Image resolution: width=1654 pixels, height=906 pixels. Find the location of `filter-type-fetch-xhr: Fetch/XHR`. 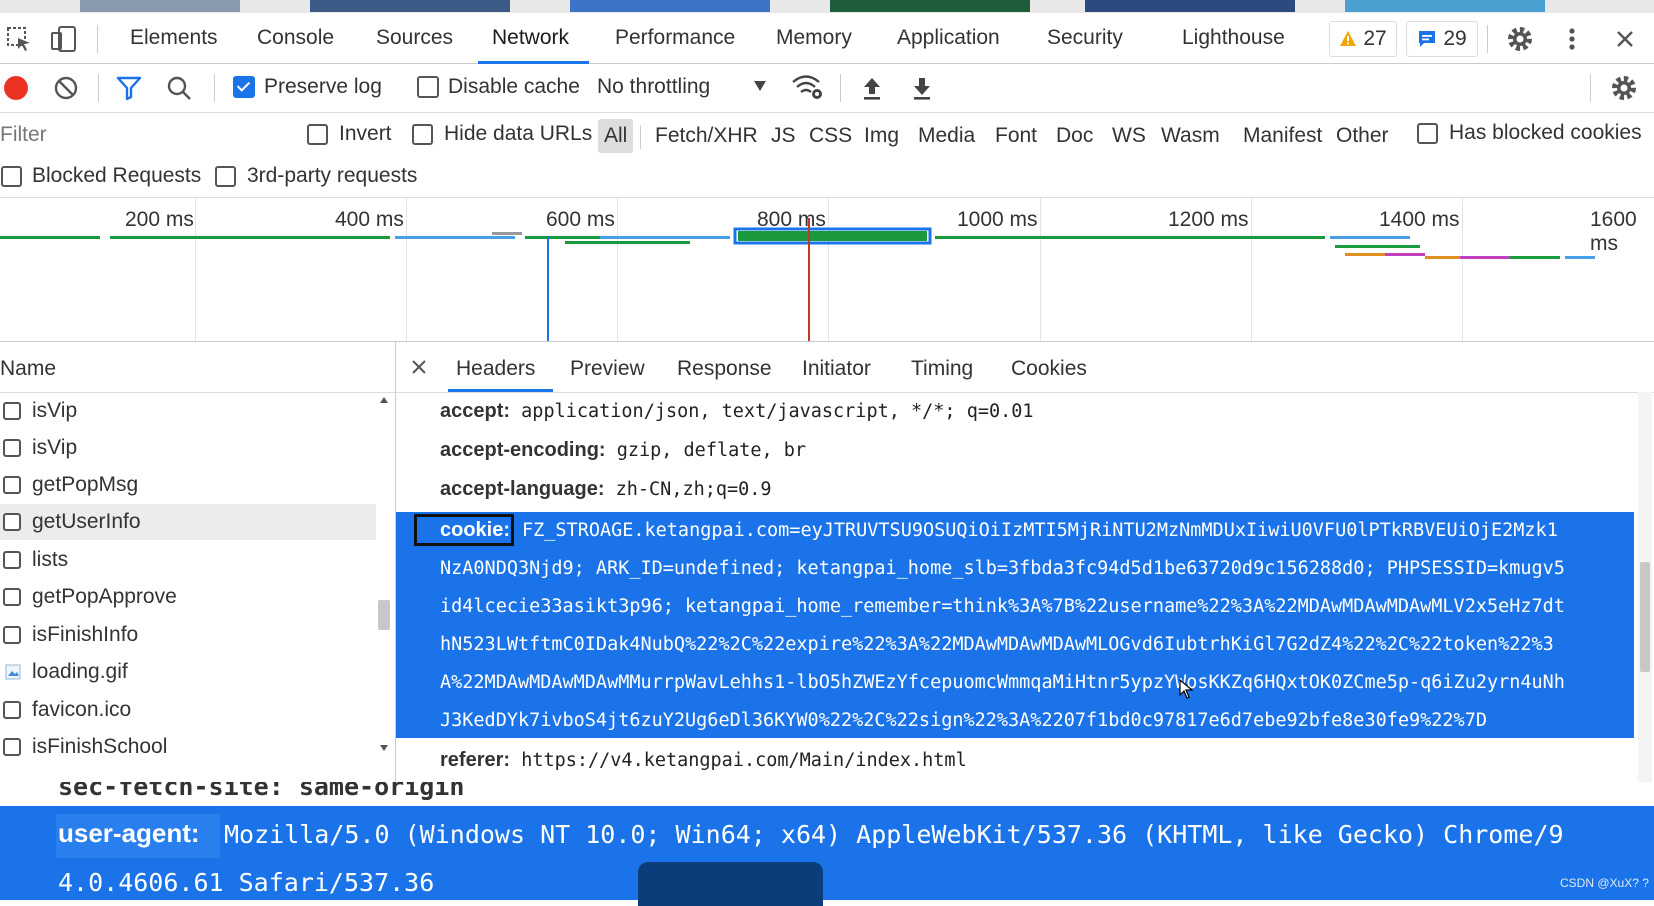

filter-type-fetch-xhr: Fetch/XHR is located at coordinates (706, 136).